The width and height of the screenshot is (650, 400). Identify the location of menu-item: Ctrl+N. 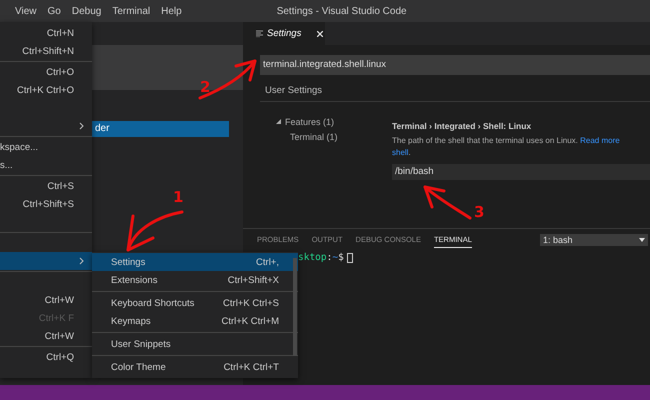
(46, 33).